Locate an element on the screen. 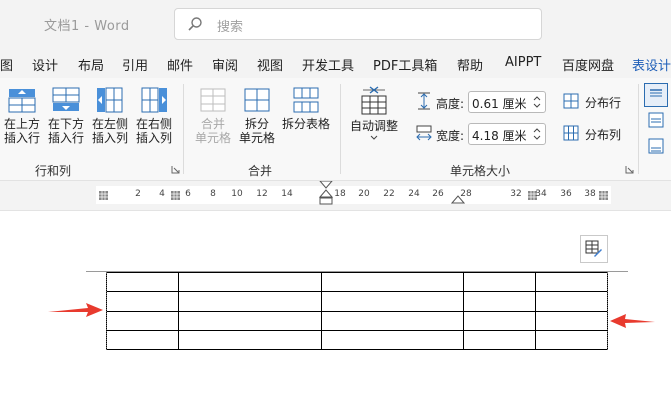  ruler-number: 22 is located at coordinates (389, 194).